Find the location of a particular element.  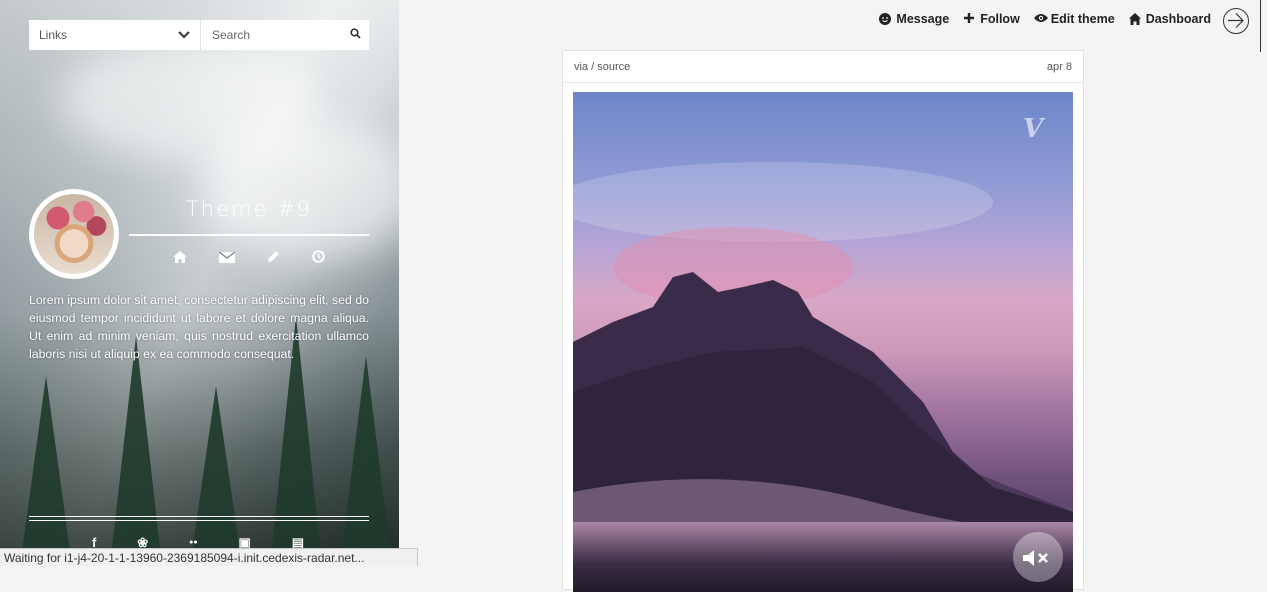

eye-icon is located at coordinates (1040, 19).